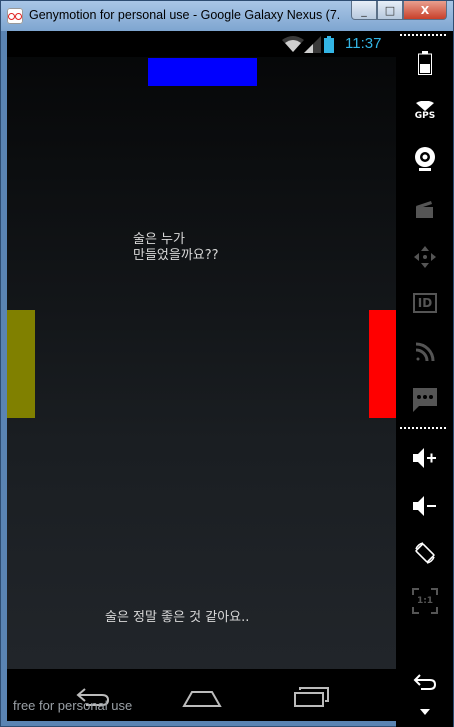  What do you see at coordinates (201, 44) in the screenshot?
I see `status-bar: 11:37` at bounding box center [201, 44].